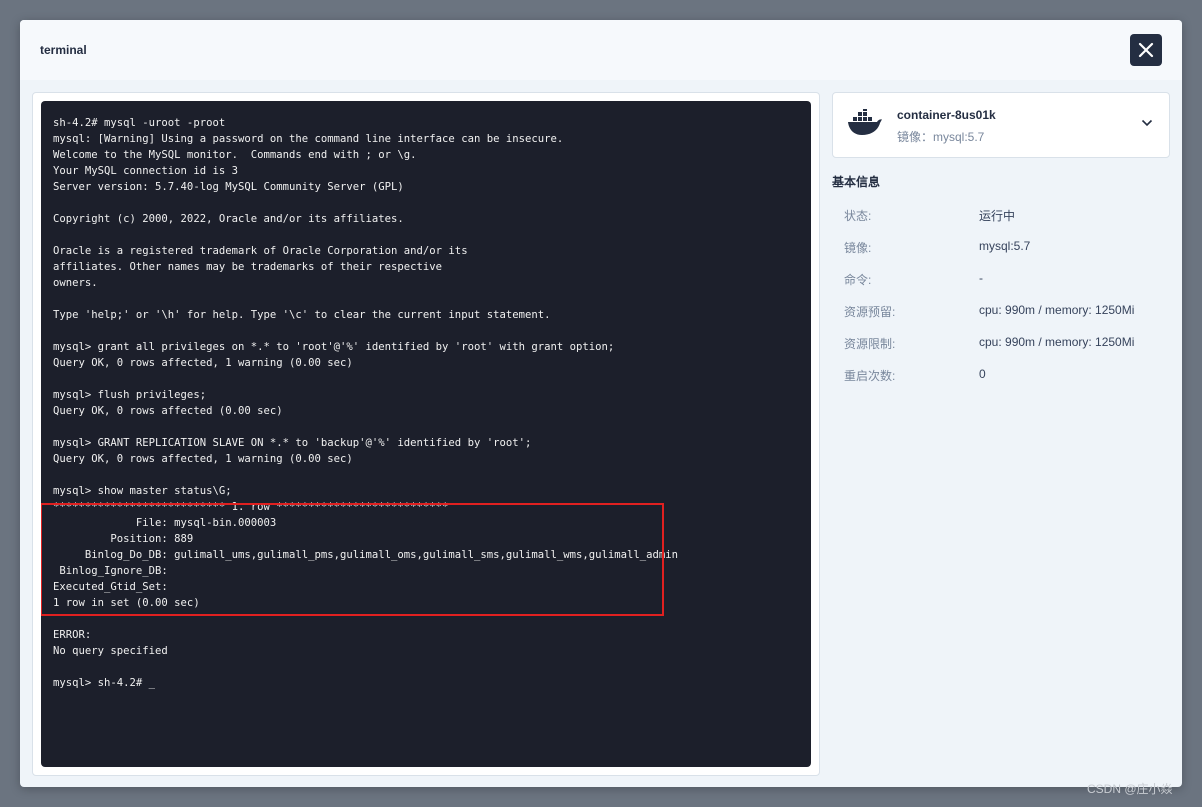 The width and height of the screenshot is (1202, 807). What do you see at coordinates (982, 374) in the screenshot?
I see `info-value: 0` at bounding box center [982, 374].